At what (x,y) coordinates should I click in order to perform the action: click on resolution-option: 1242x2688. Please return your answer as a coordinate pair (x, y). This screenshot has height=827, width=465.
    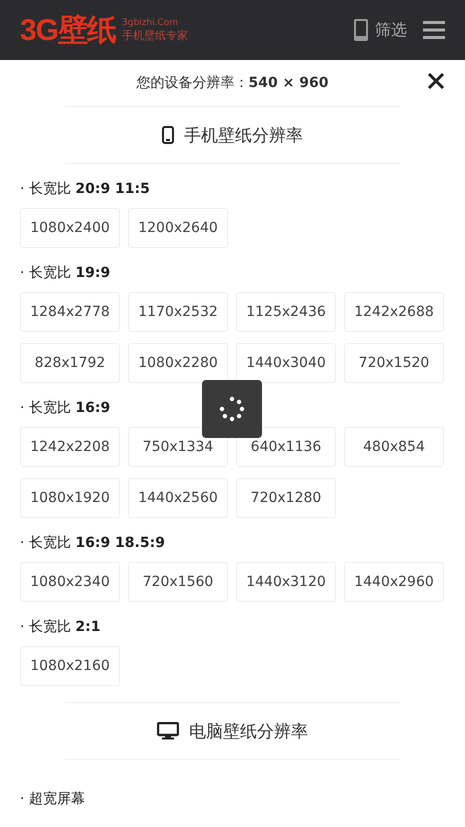
    Looking at the image, I should click on (394, 312).